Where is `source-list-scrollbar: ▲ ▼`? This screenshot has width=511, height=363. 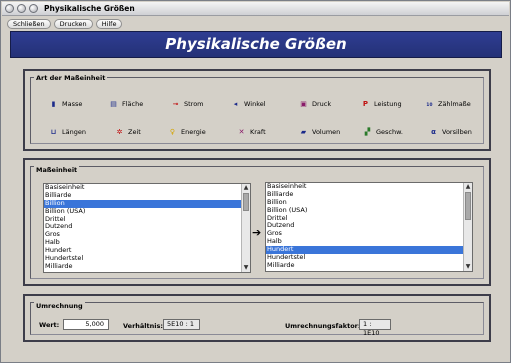 source-list-scrollbar: ▲ ▼ is located at coordinates (245, 228).